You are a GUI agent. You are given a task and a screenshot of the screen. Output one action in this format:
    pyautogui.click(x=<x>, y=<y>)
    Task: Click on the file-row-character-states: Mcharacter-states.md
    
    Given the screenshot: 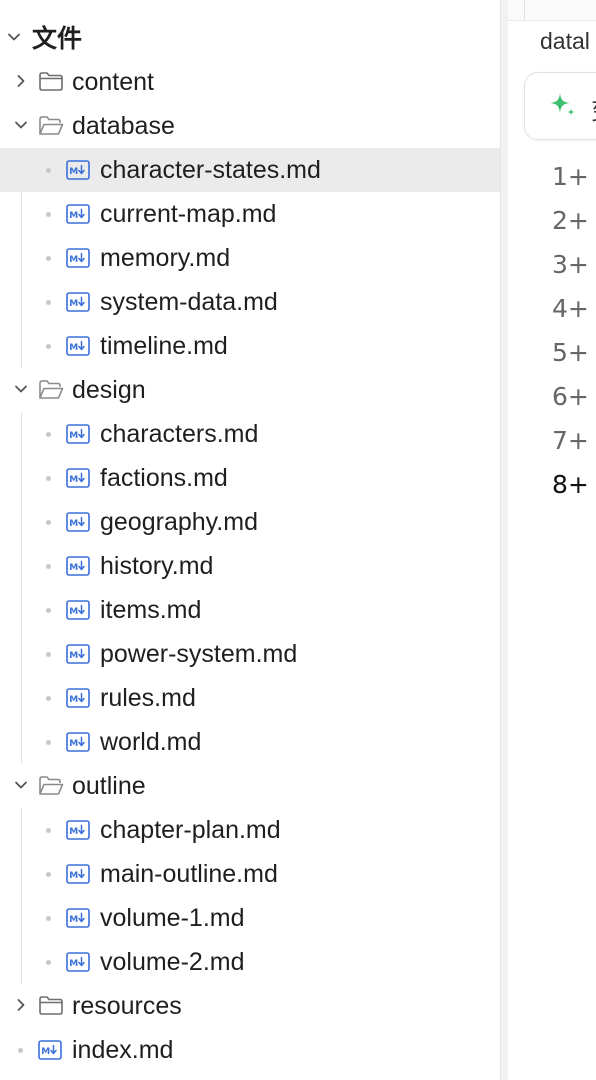 What is the action you would take?
    pyautogui.click(x=250, y=170)
    